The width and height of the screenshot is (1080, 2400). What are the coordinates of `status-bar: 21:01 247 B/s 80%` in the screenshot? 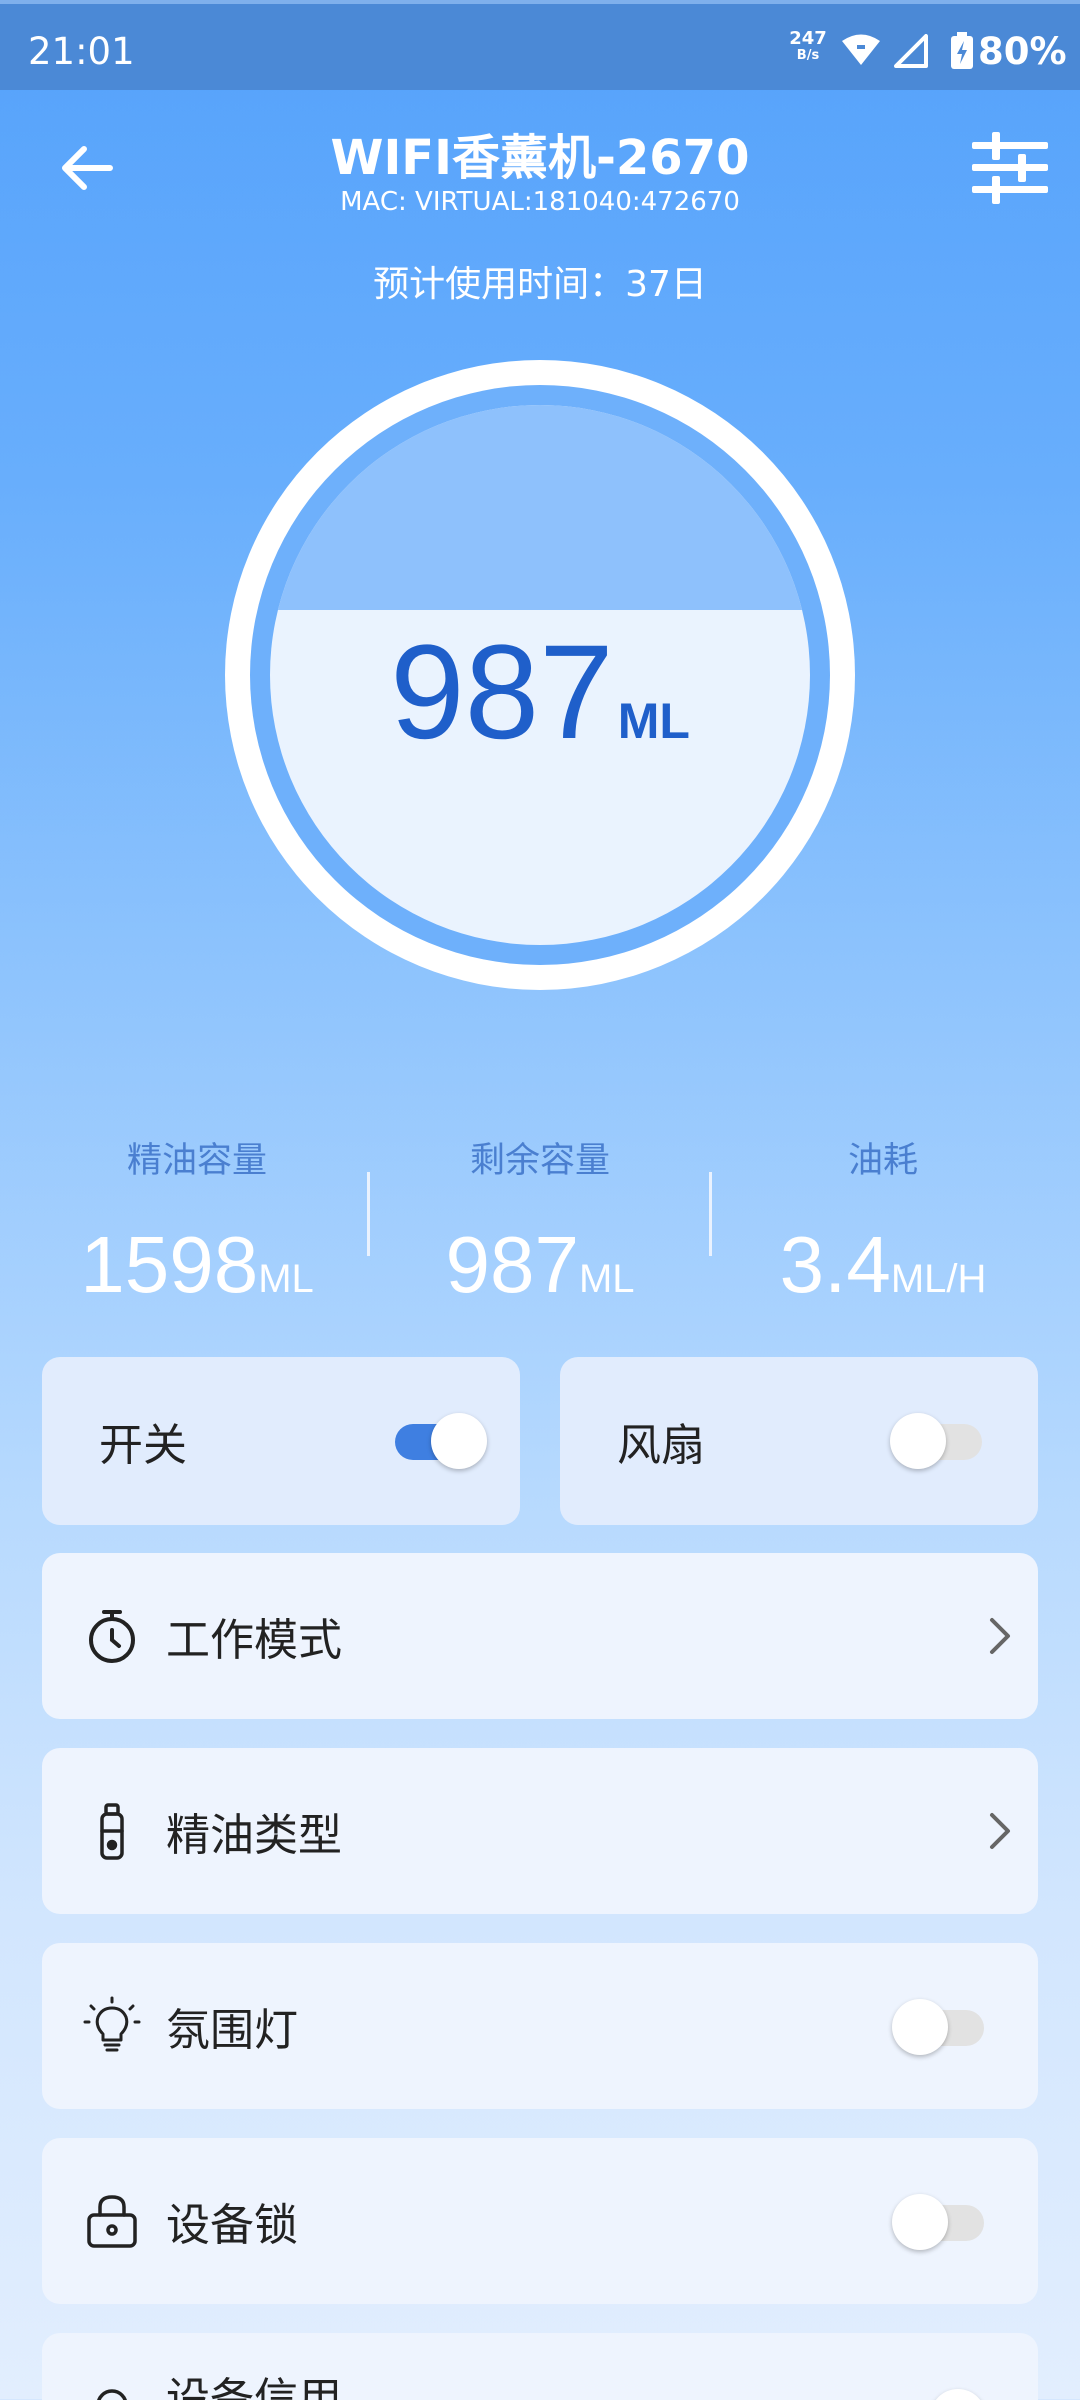 It's located at (540, 45).